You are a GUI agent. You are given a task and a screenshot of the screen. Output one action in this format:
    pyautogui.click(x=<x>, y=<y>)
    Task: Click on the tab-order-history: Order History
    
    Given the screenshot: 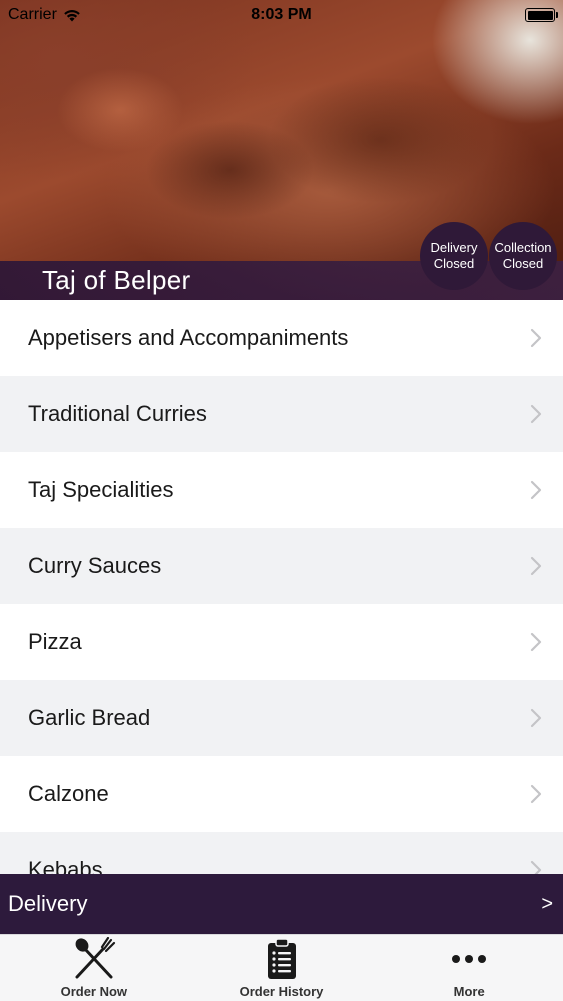 What is the action you would take?
    pyautogui.click(x=282, y=968)
    